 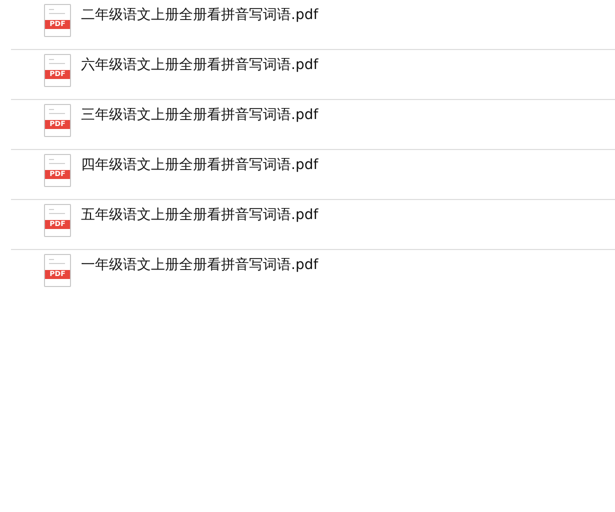 I want to click on file-name: 五年级语文上册全册看拼音写词语.pdf, so click(x=199, y=215).